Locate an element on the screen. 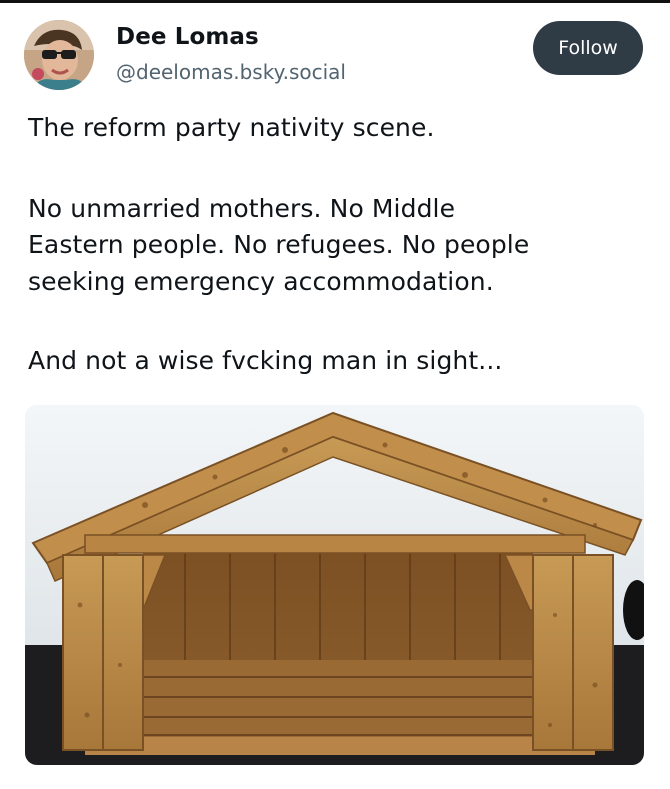 This screenshot has width=670, height=789. author-handle: @deelomas.bsky.social is located at coordinates (231, 72).